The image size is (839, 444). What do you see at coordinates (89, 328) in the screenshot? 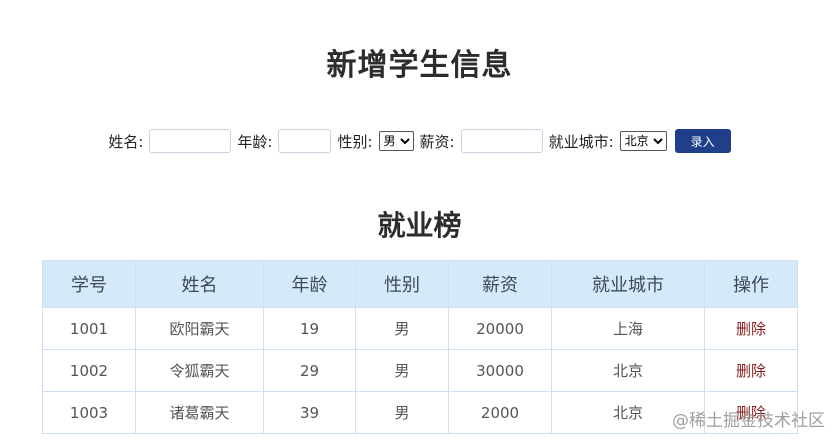
I see `cell-id: 1001` at bounding box center [89, 328].